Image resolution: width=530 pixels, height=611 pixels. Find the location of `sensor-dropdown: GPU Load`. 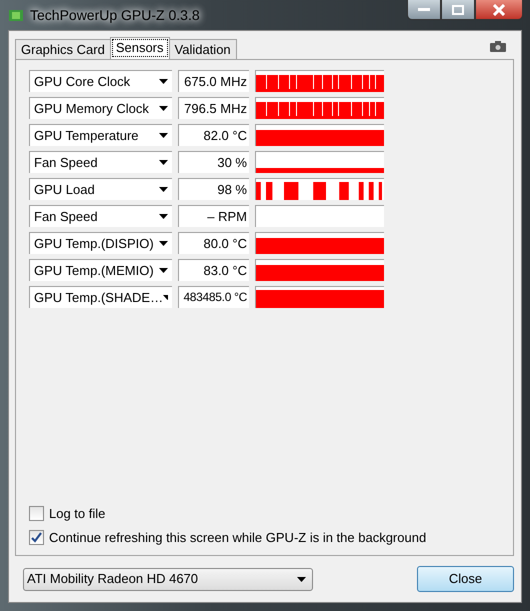

sensor-dropdown: GPU Load is located at coordinates (100, 189).